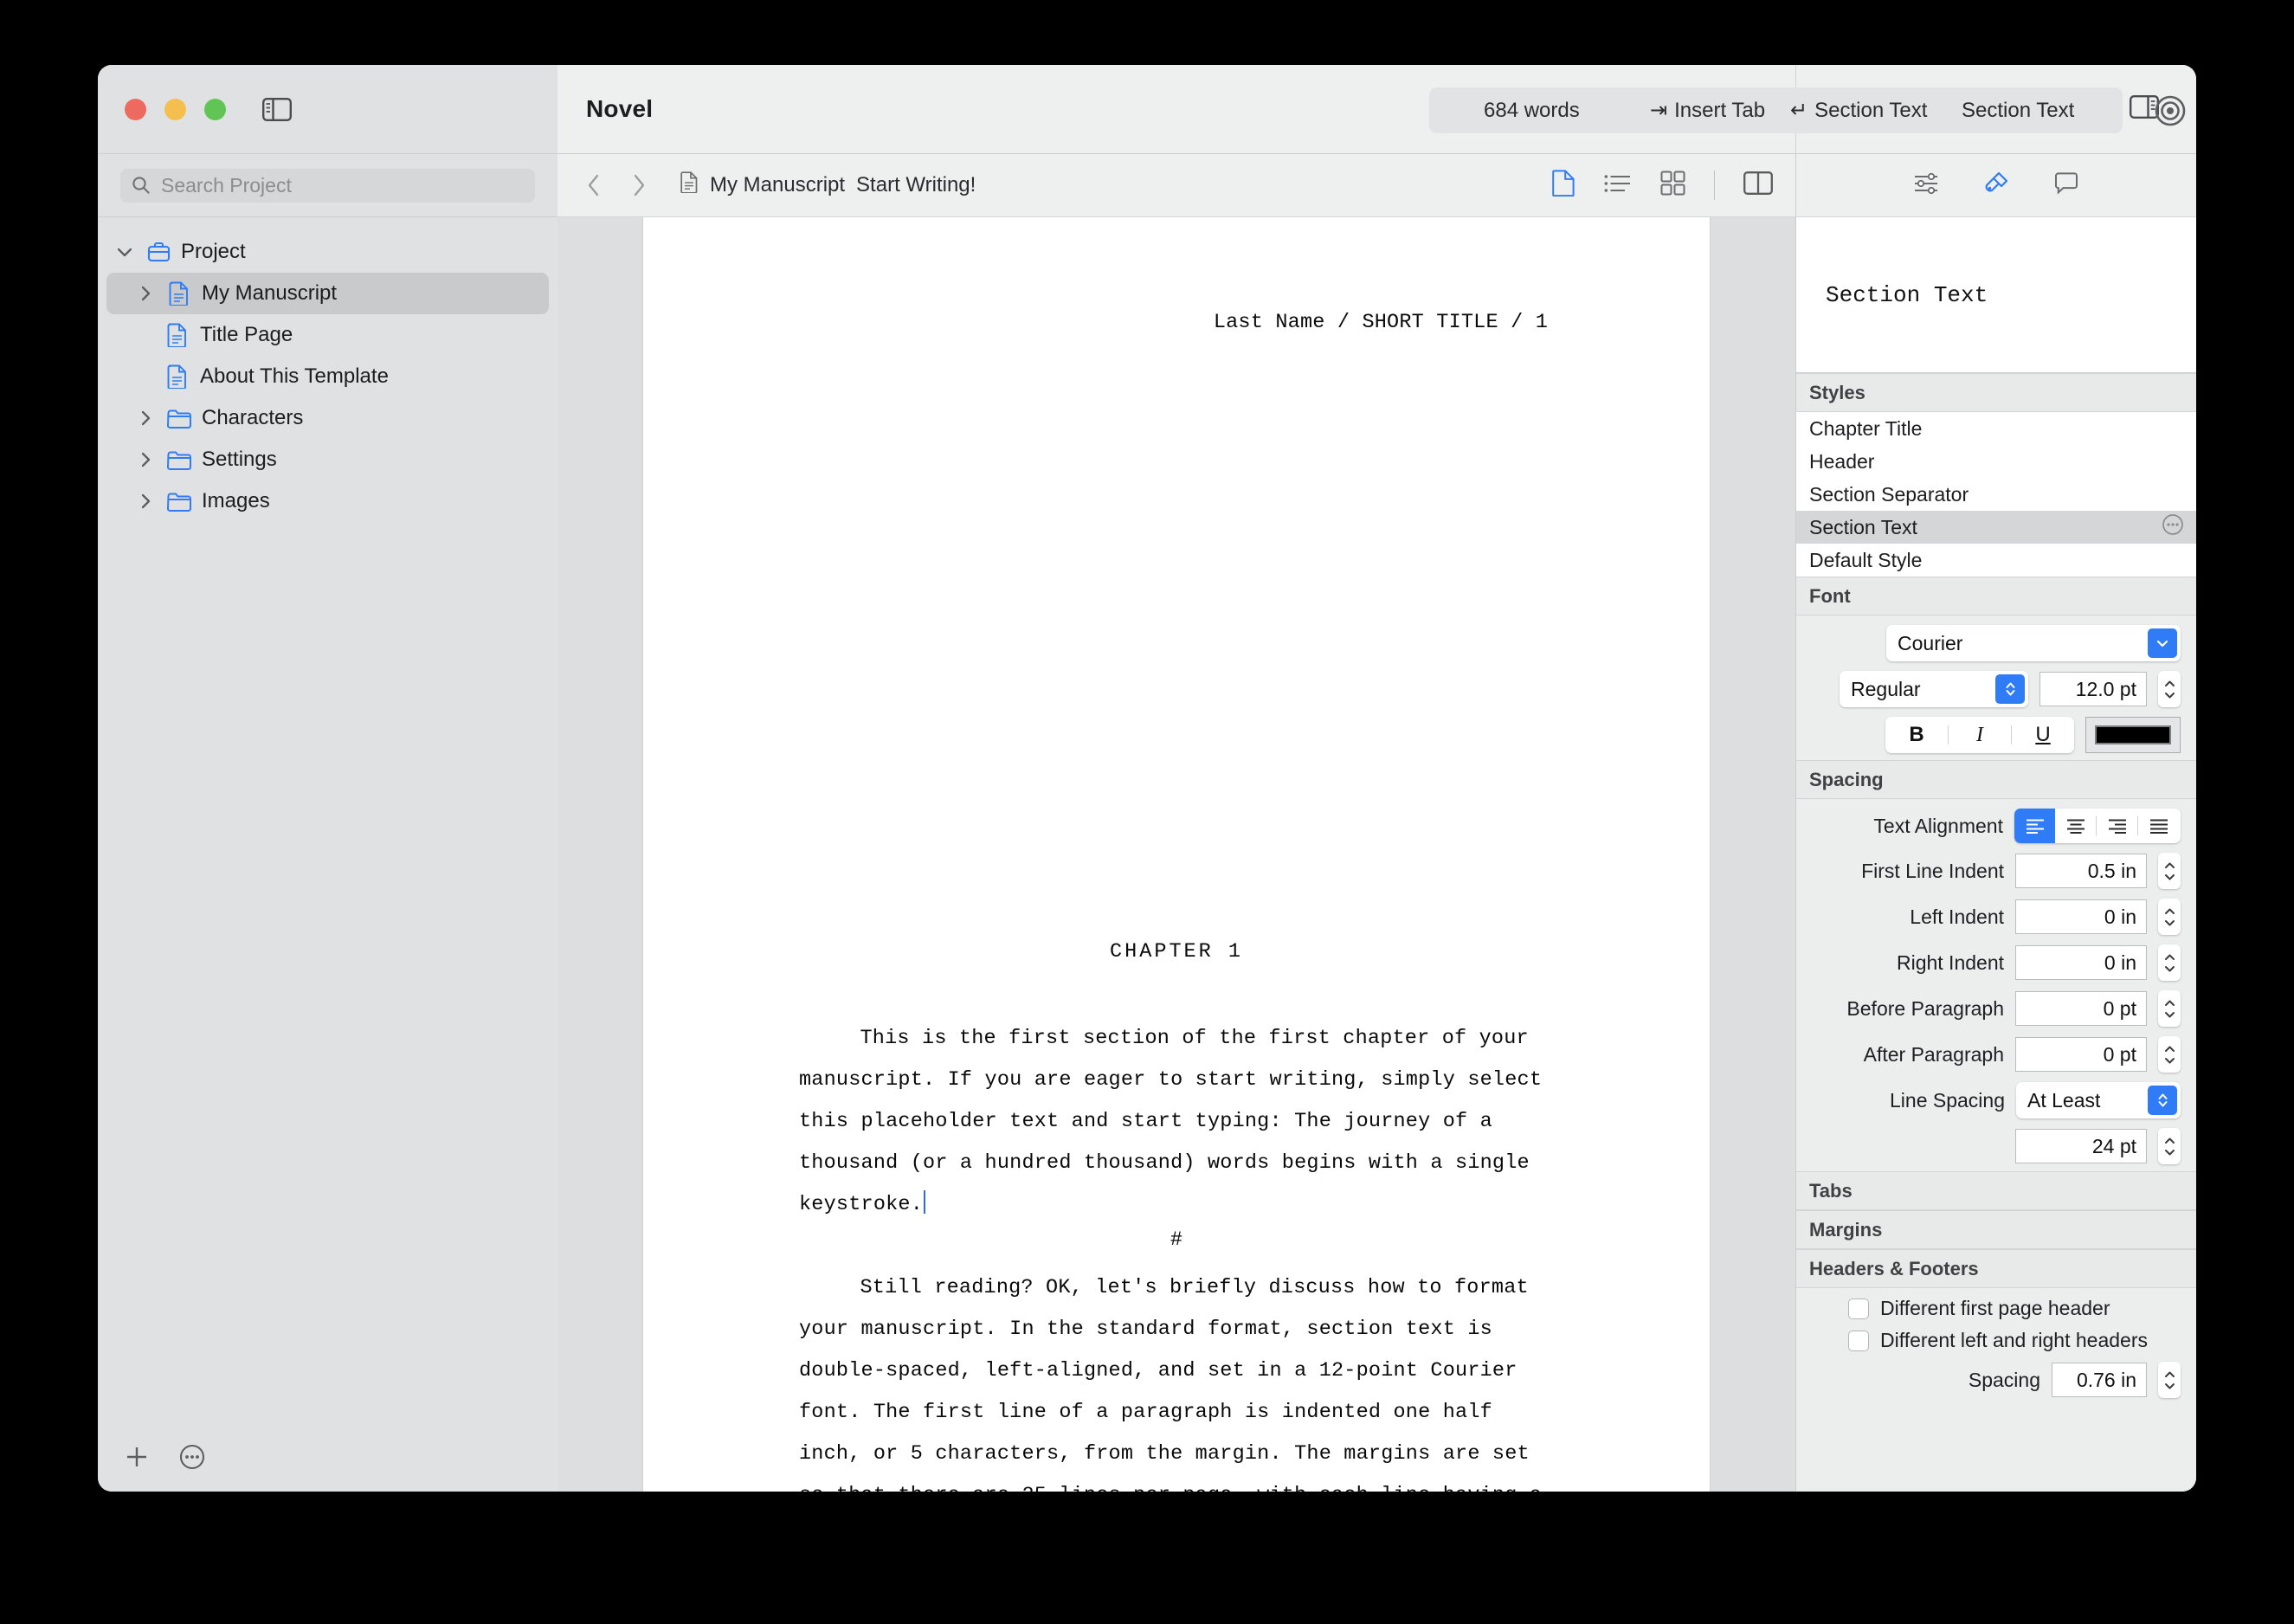 The width and height of the screenshot is (2294, 1624). What do you see at coordinates (1618, 185) in the screenshot?
I see `view-outline-icon` at bounding box center [1618, 185].